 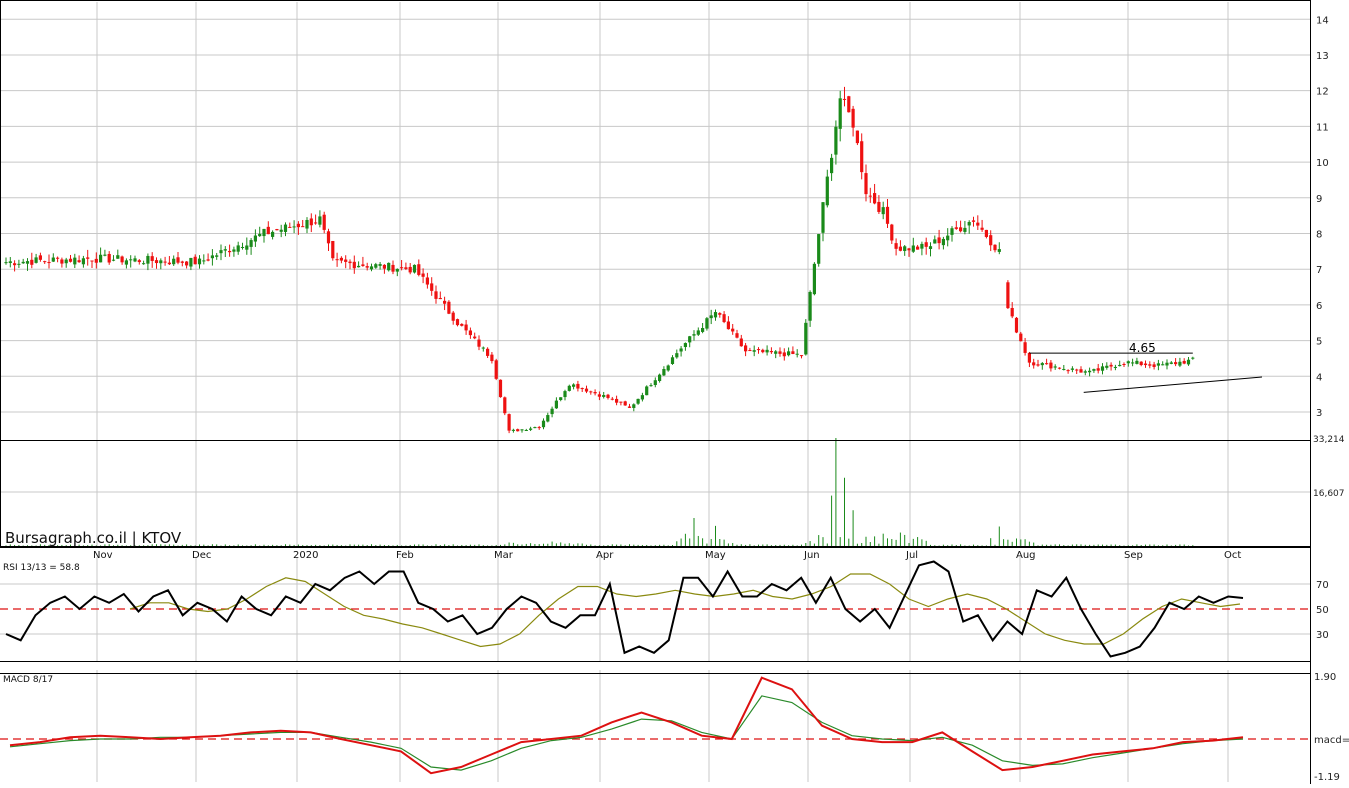 I want to click on month-label: Dec, so click(x=201, y=555).